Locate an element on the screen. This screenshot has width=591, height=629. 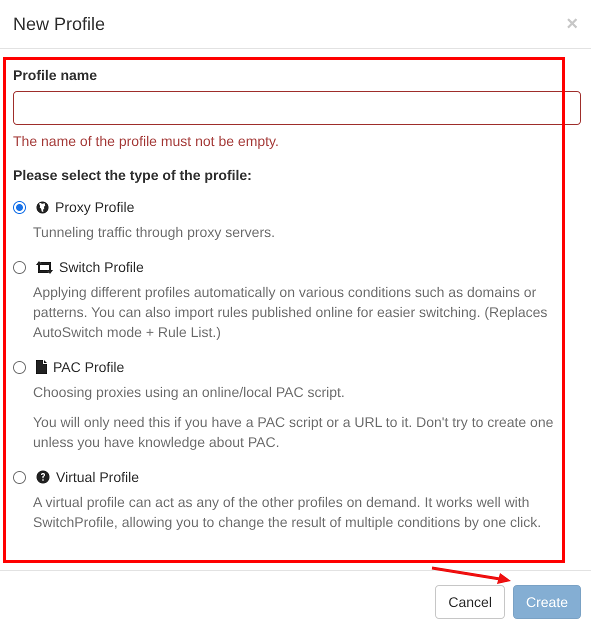
file-icon is located at coordinates (41, 367).